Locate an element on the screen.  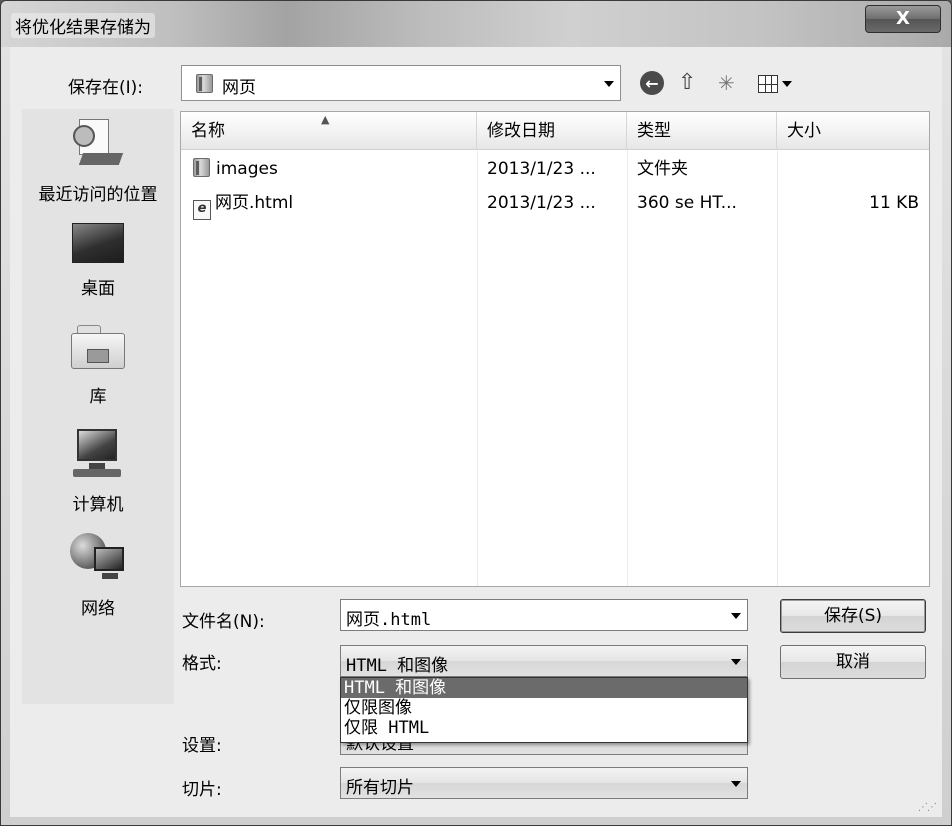
place-label: 最近访问的位置 is located at coordinates (98, 195).